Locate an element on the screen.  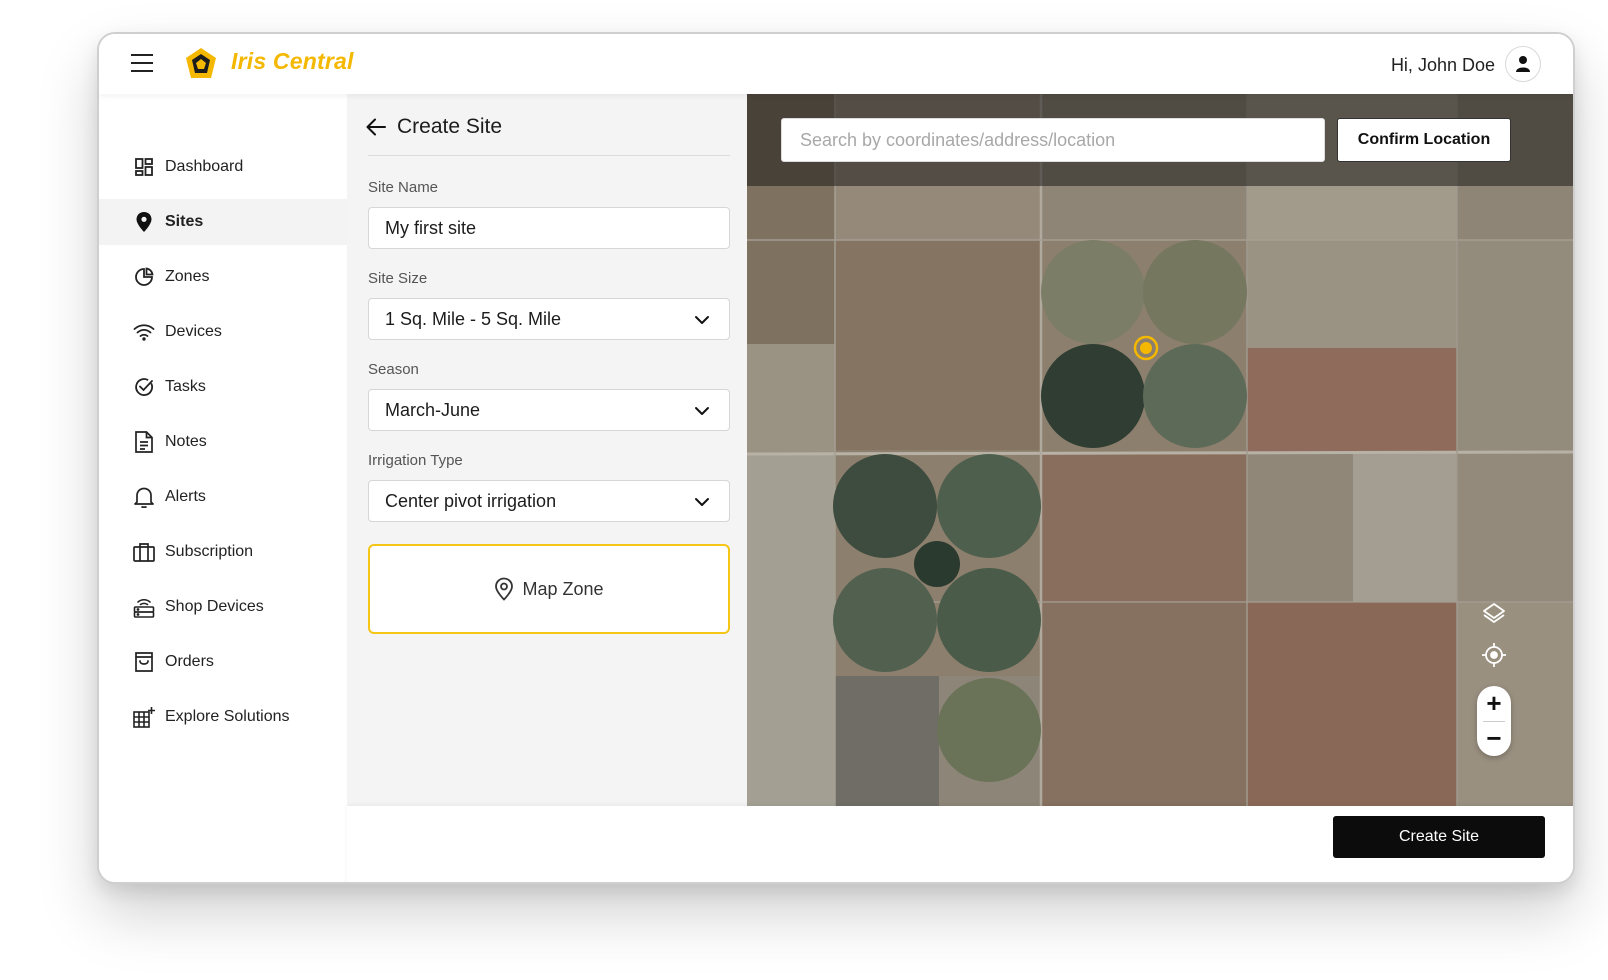
sidebar-item-label: Dashboard is located at coordinates (204, 166).